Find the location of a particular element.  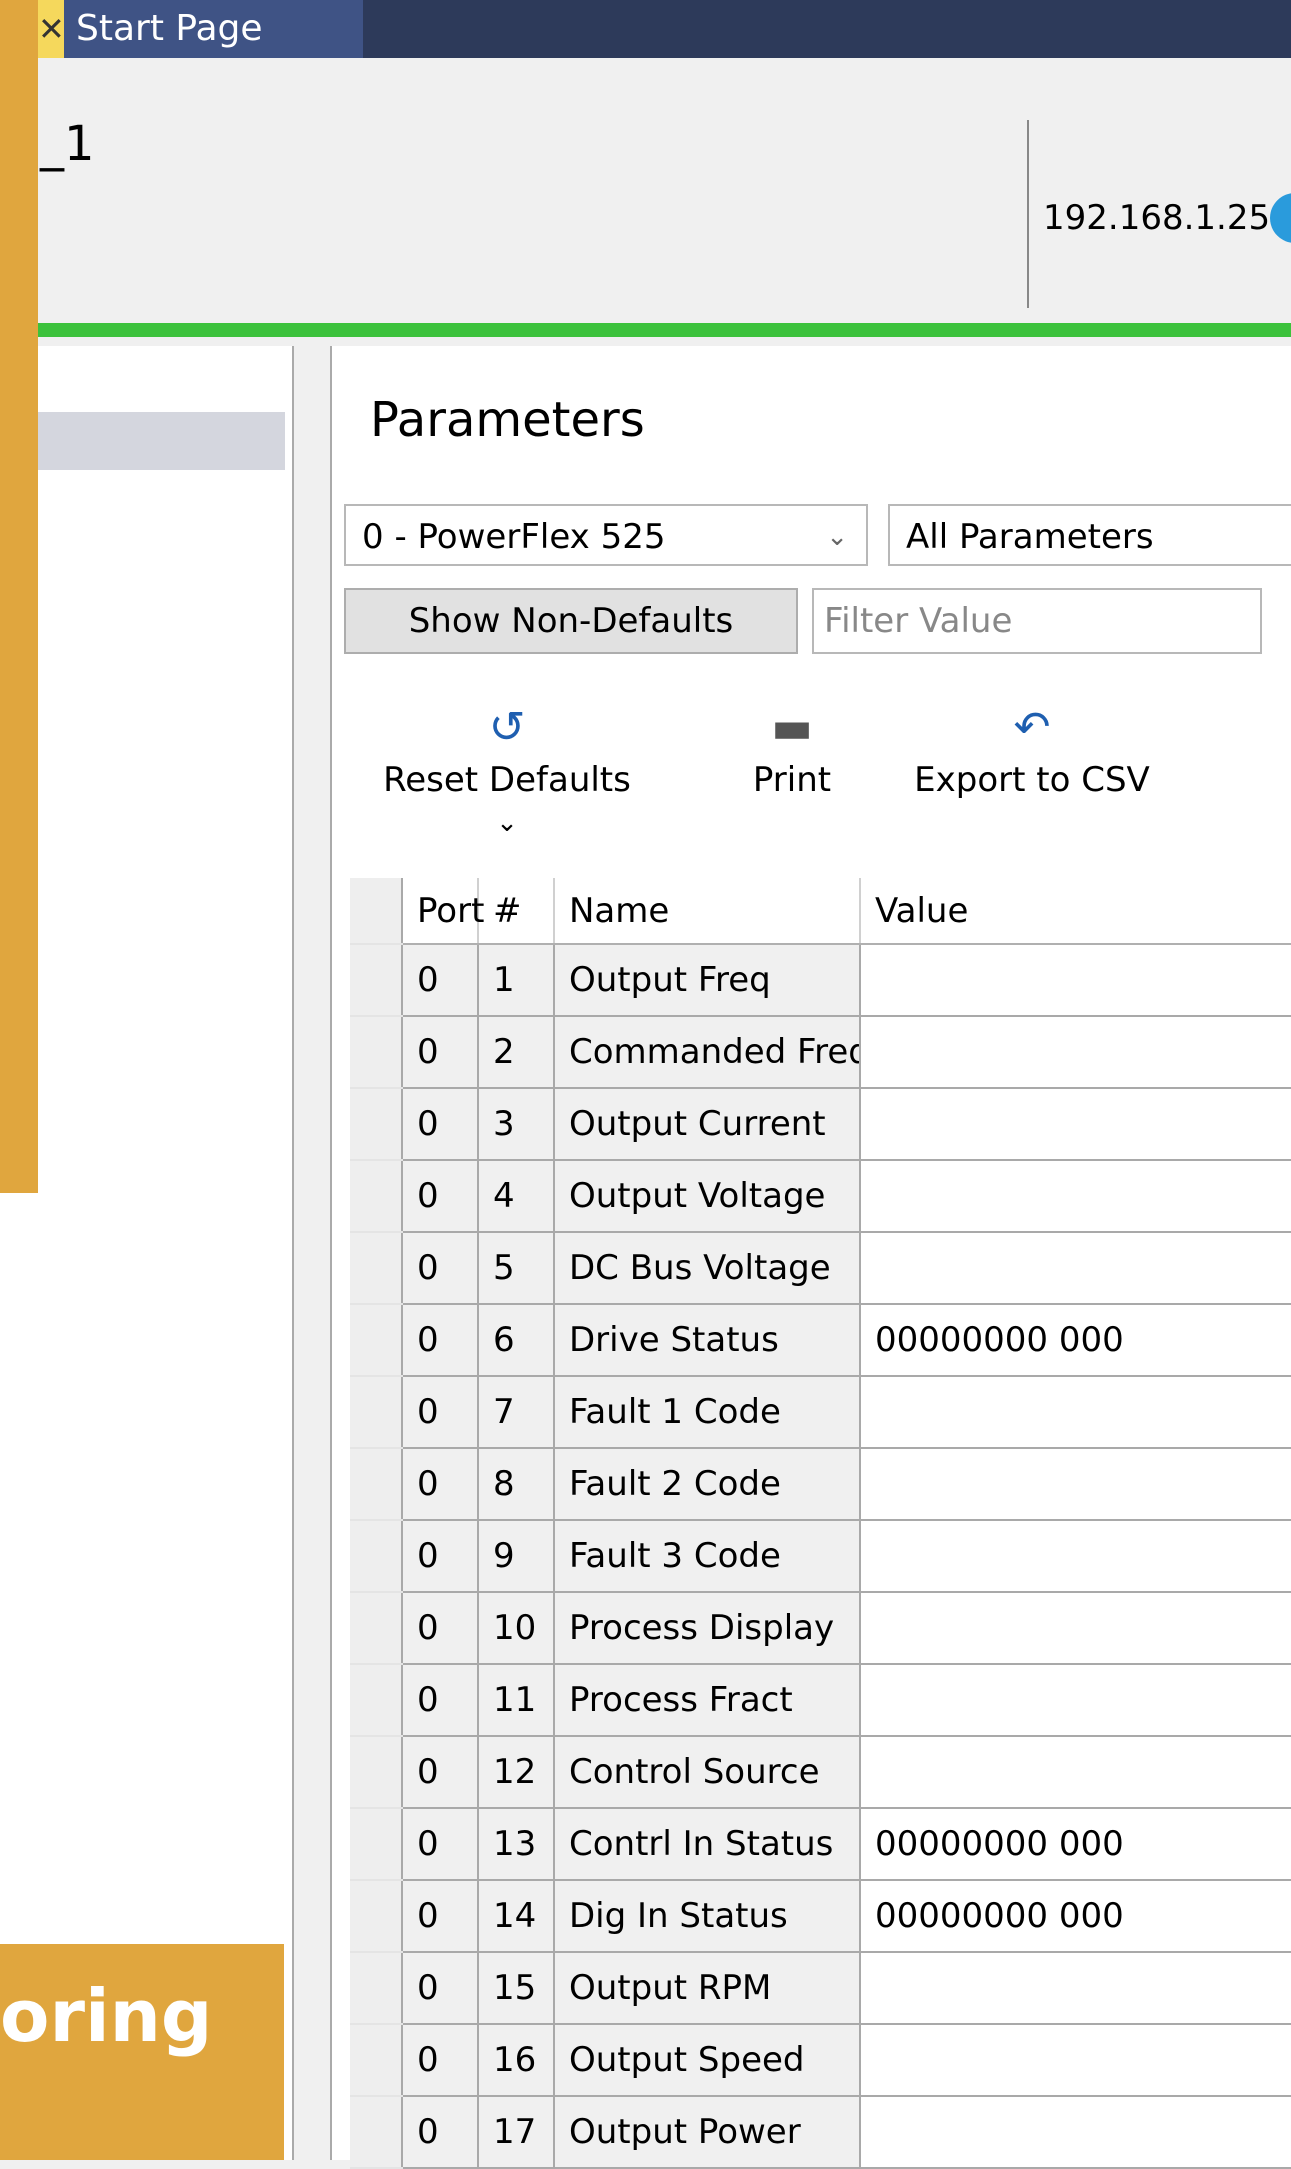

overlay-caption: oring is located at coordinates (106, 2016).